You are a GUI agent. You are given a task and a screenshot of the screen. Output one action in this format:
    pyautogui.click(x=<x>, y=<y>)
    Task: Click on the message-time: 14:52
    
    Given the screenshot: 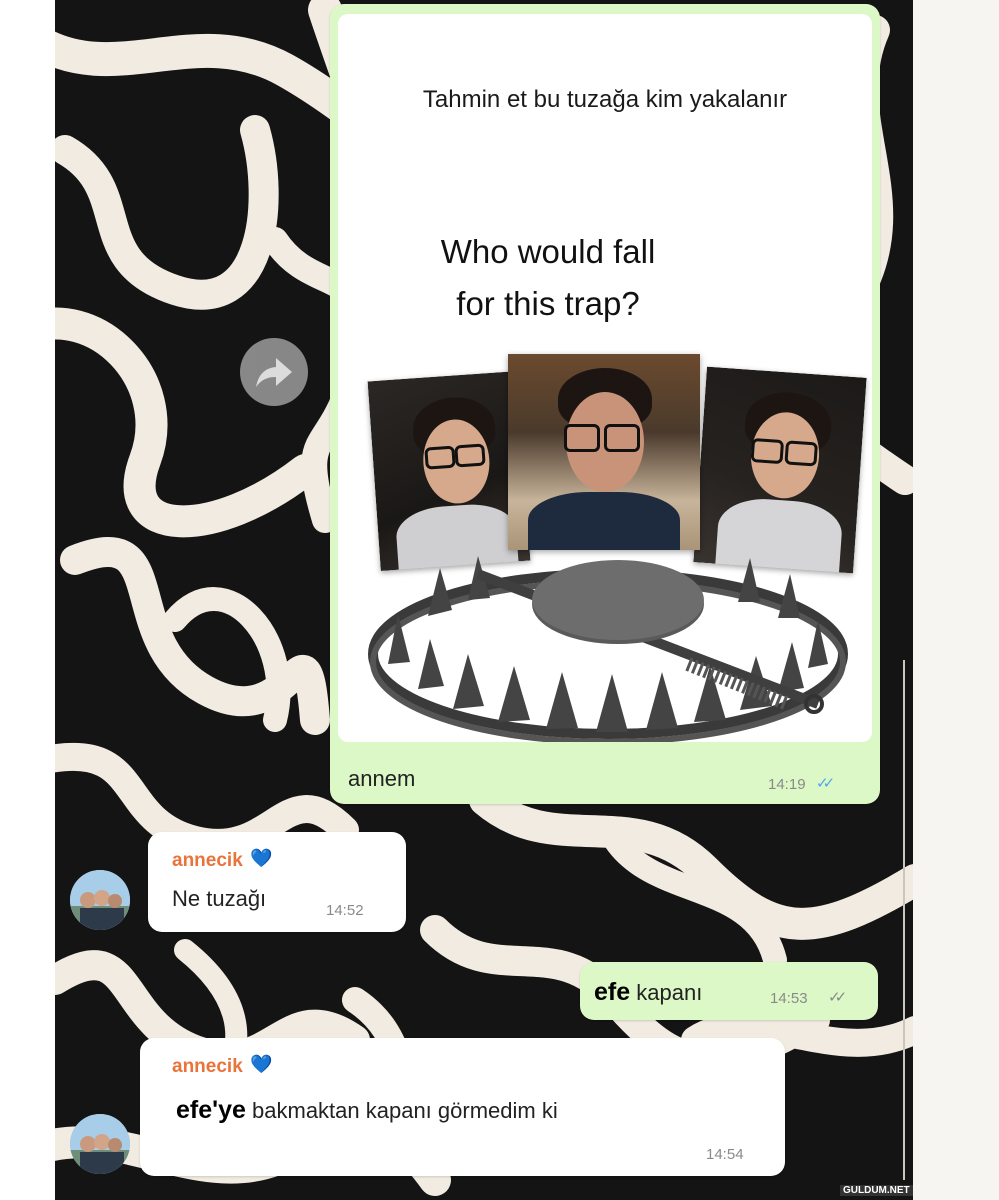 What is the action you would take?
    pyautogui.click(x=345, y=910)
    